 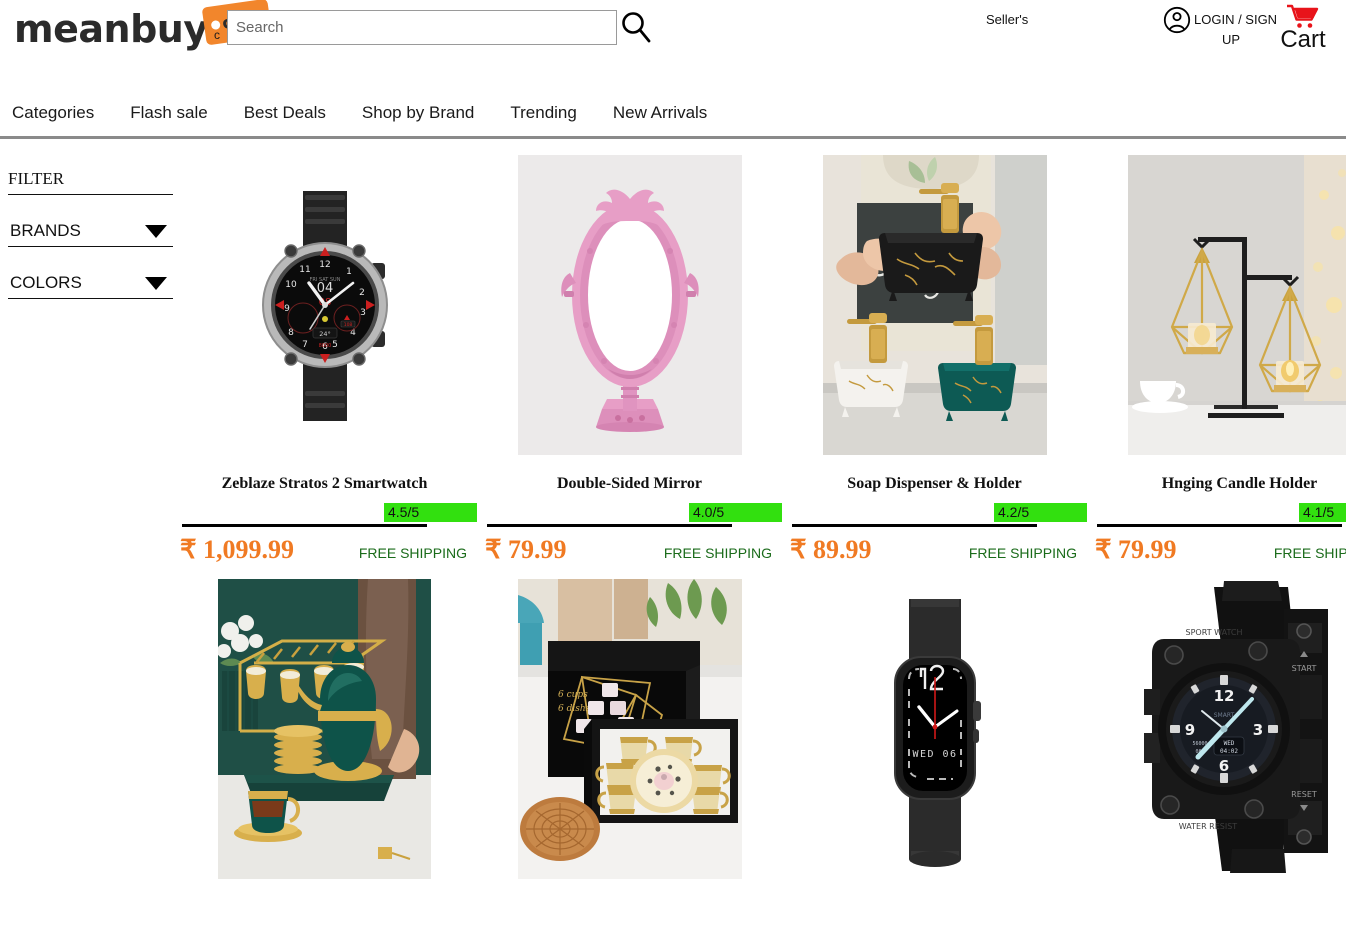 I want to click on svg-text: 7, so click(x=305, y=345).